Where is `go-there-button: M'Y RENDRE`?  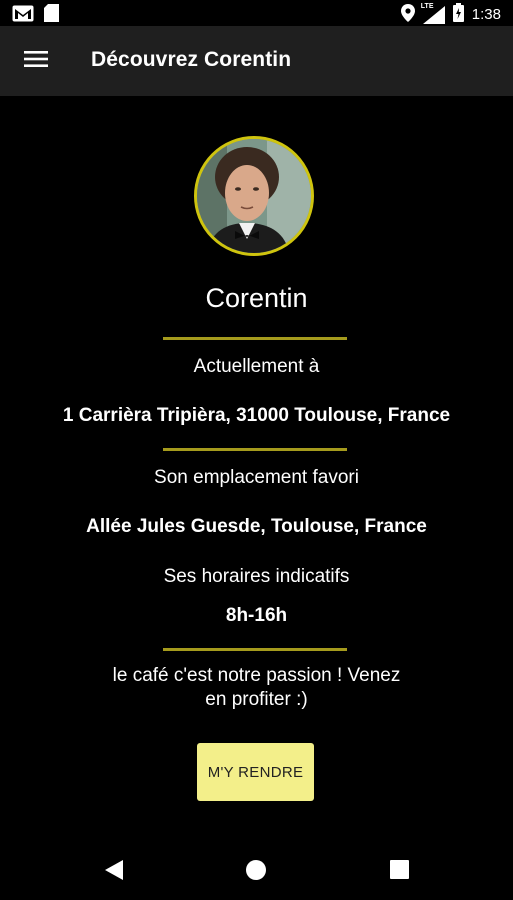
go-there-button: M'Y RENDRE is located at coordinates (255, 772).